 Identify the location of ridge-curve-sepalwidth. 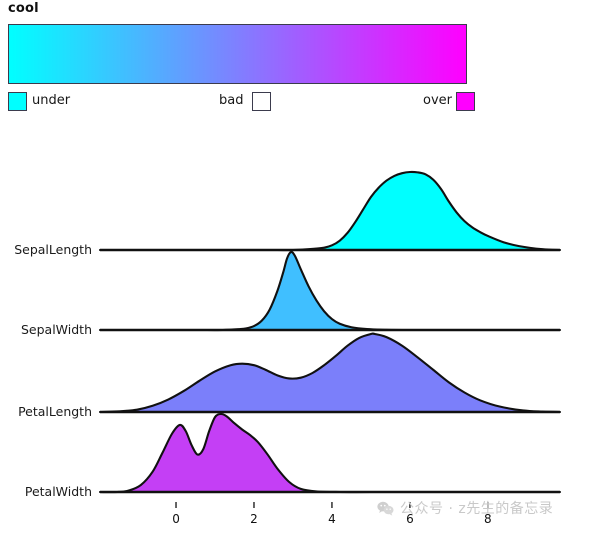
(330, 291).